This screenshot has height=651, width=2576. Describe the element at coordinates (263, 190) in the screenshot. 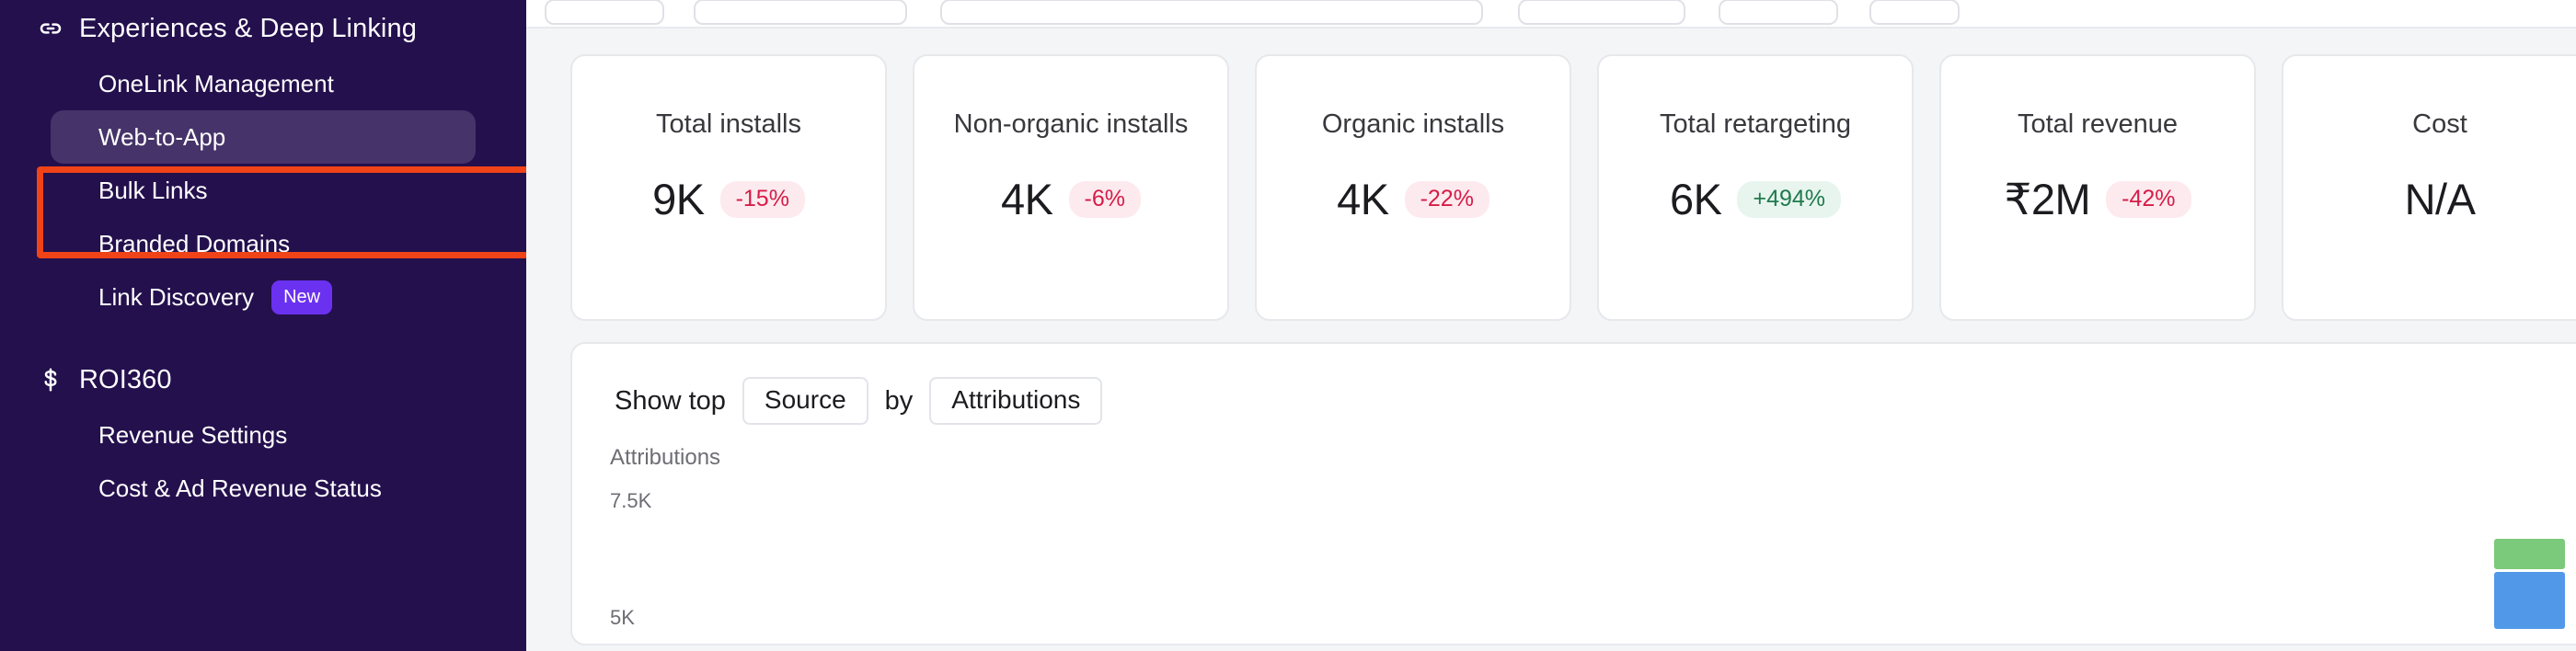

I see `sidebar-item-bulk-links: Bulk Links` at that location.